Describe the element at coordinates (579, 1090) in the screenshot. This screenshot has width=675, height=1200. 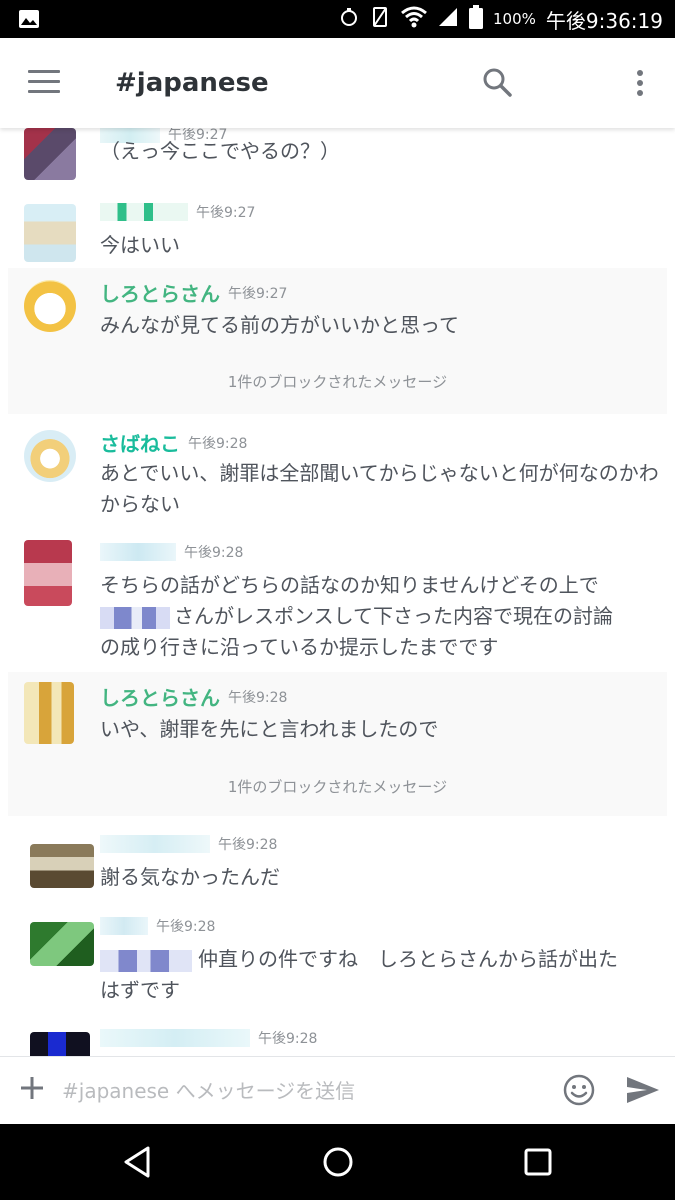
I see `emoji-icon` at that location.